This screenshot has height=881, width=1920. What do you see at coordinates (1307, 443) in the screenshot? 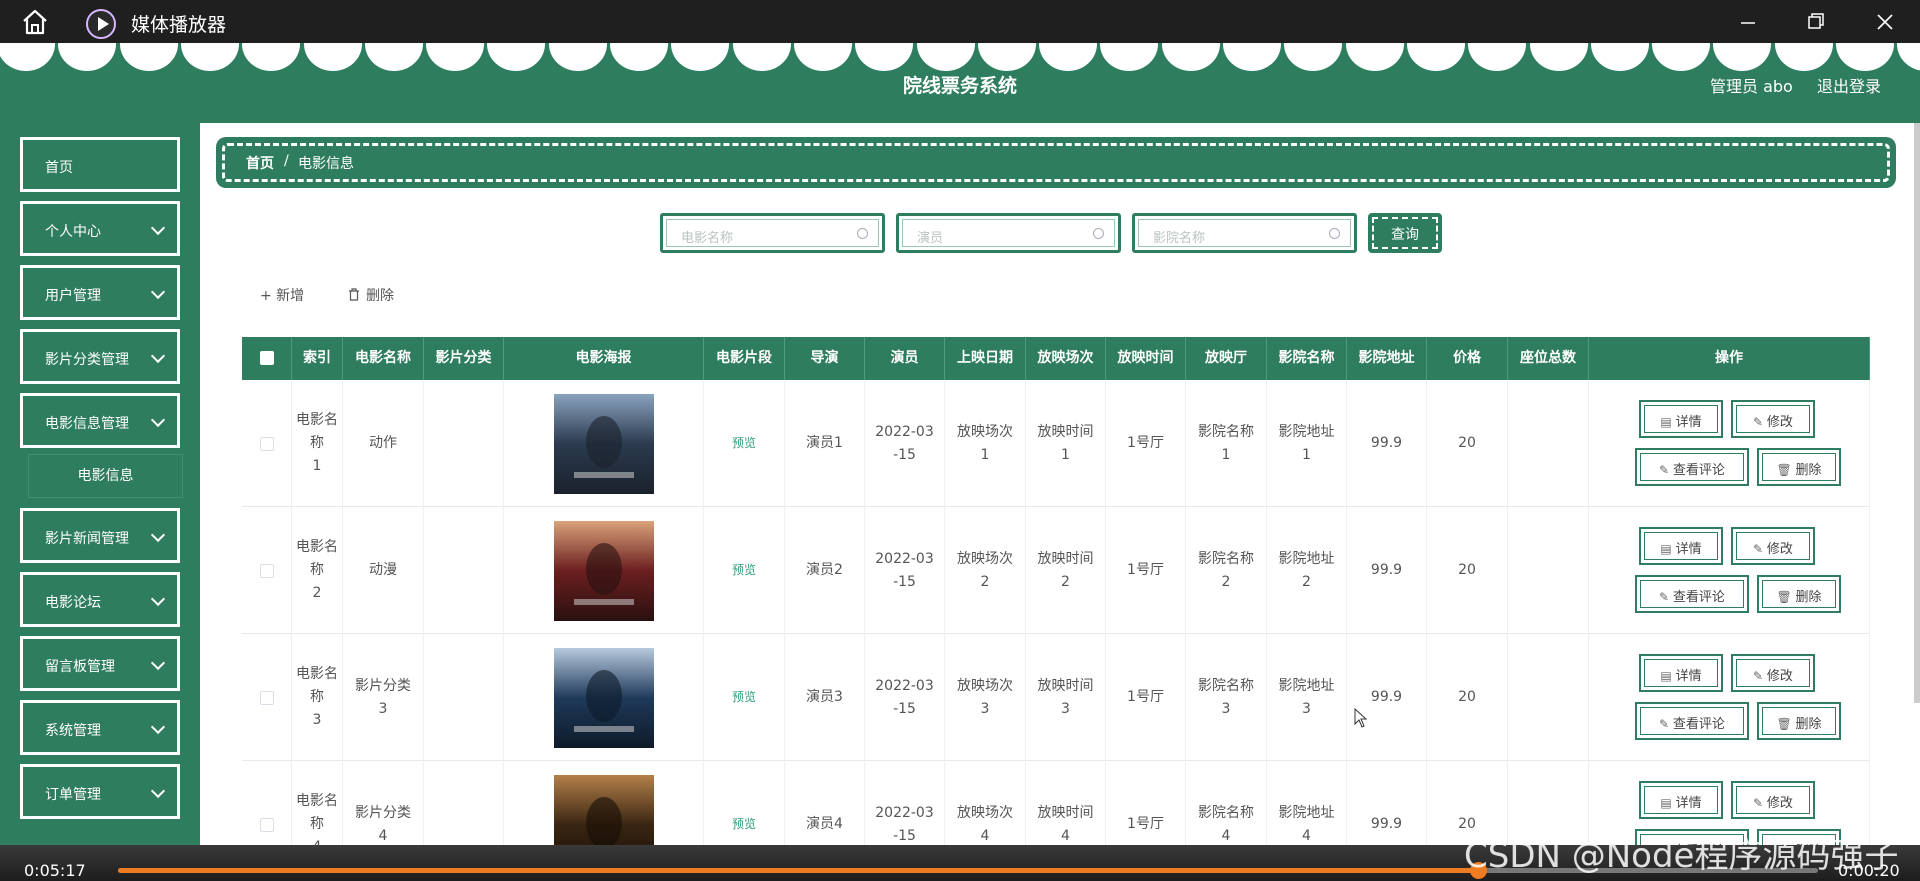
I see `cell-cinema-name: 影院地址 1` at bounding box center [1307, 443].